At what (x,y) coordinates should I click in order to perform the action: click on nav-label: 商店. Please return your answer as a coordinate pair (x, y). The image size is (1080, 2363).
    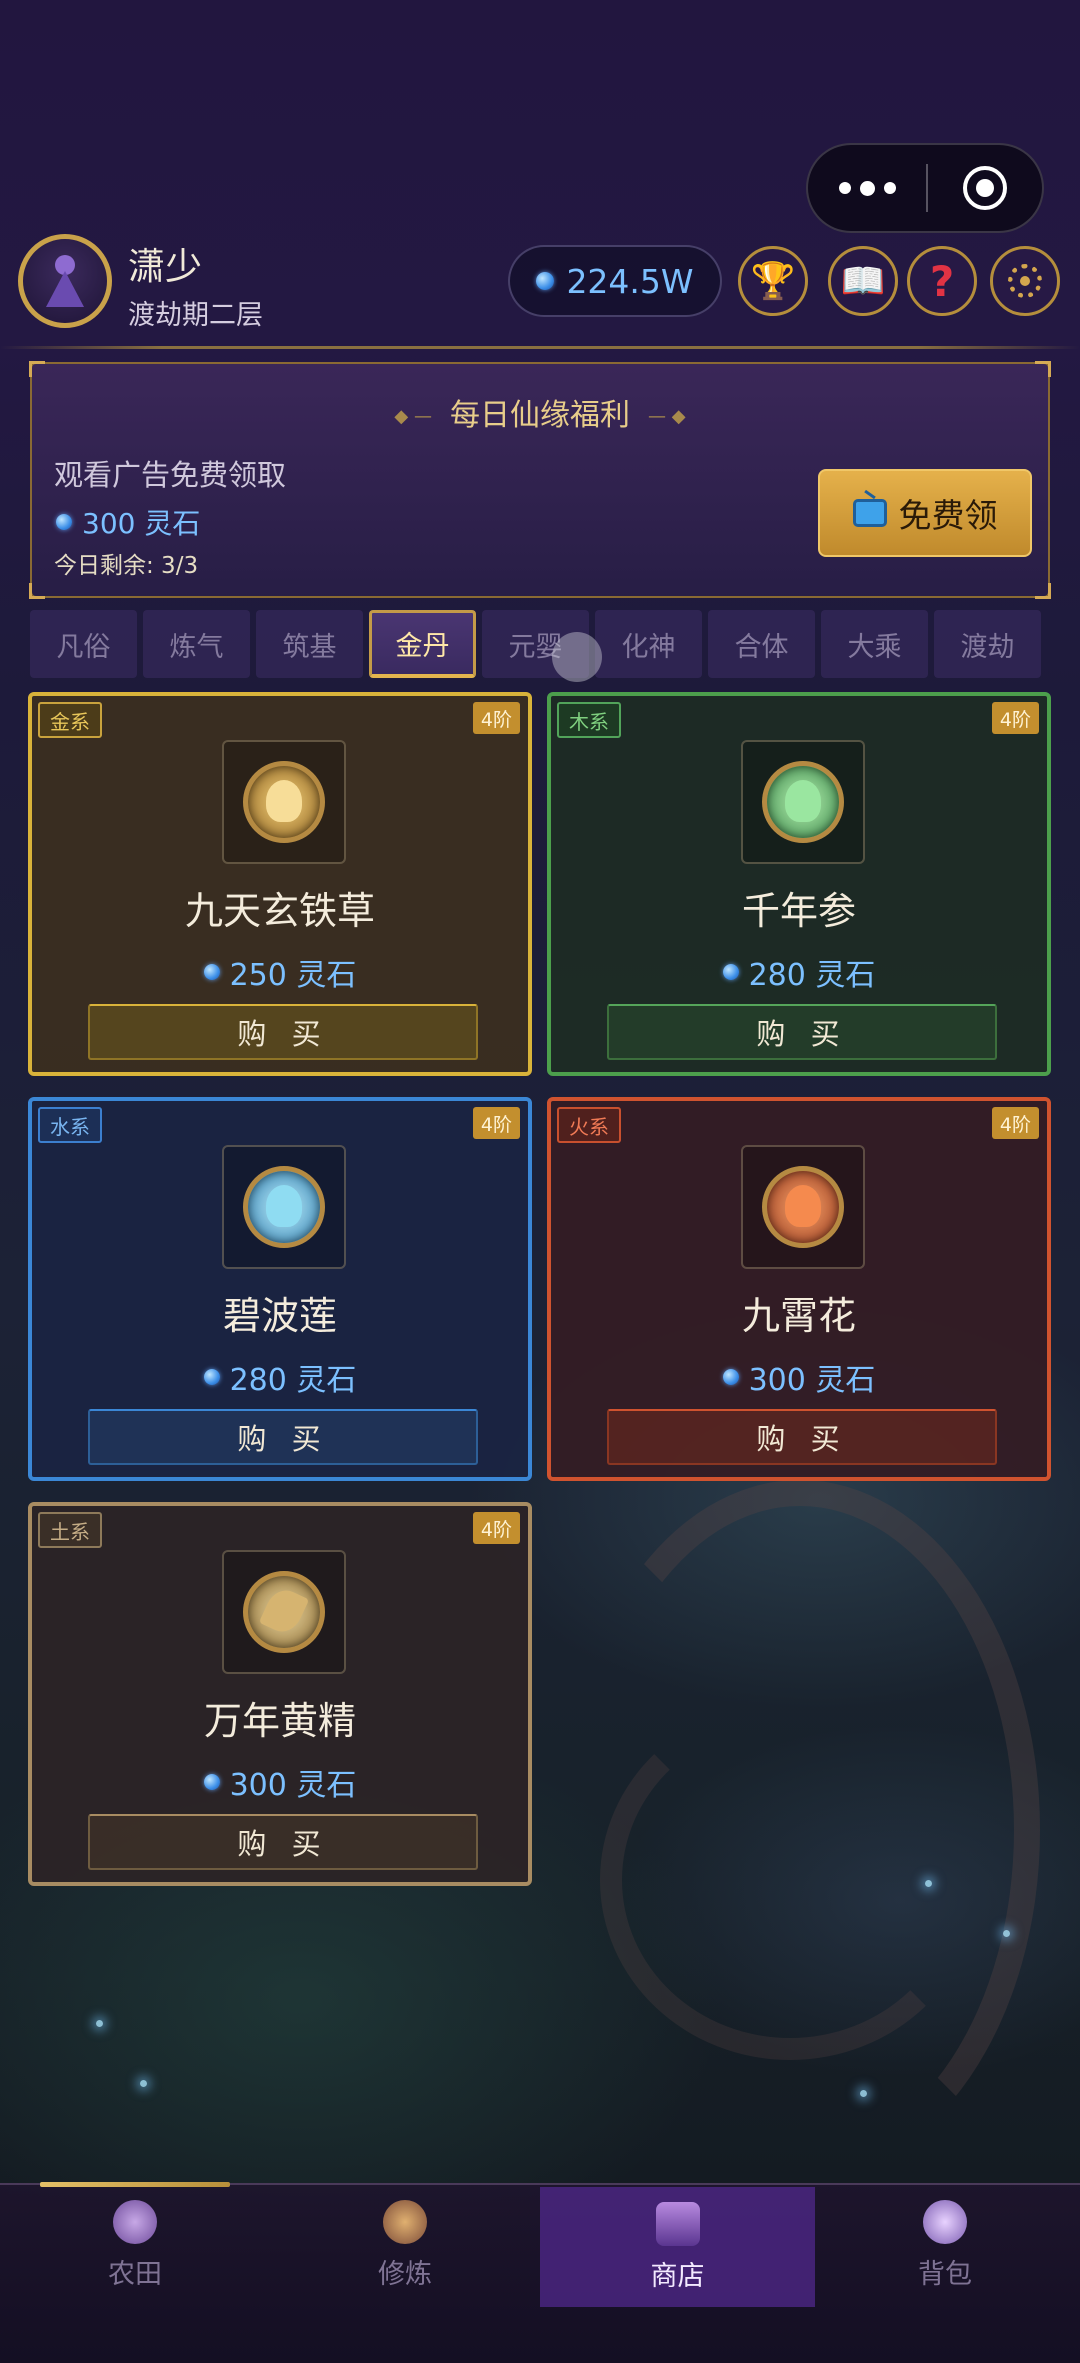
    Looking at the image, I should click on (677, 2276).